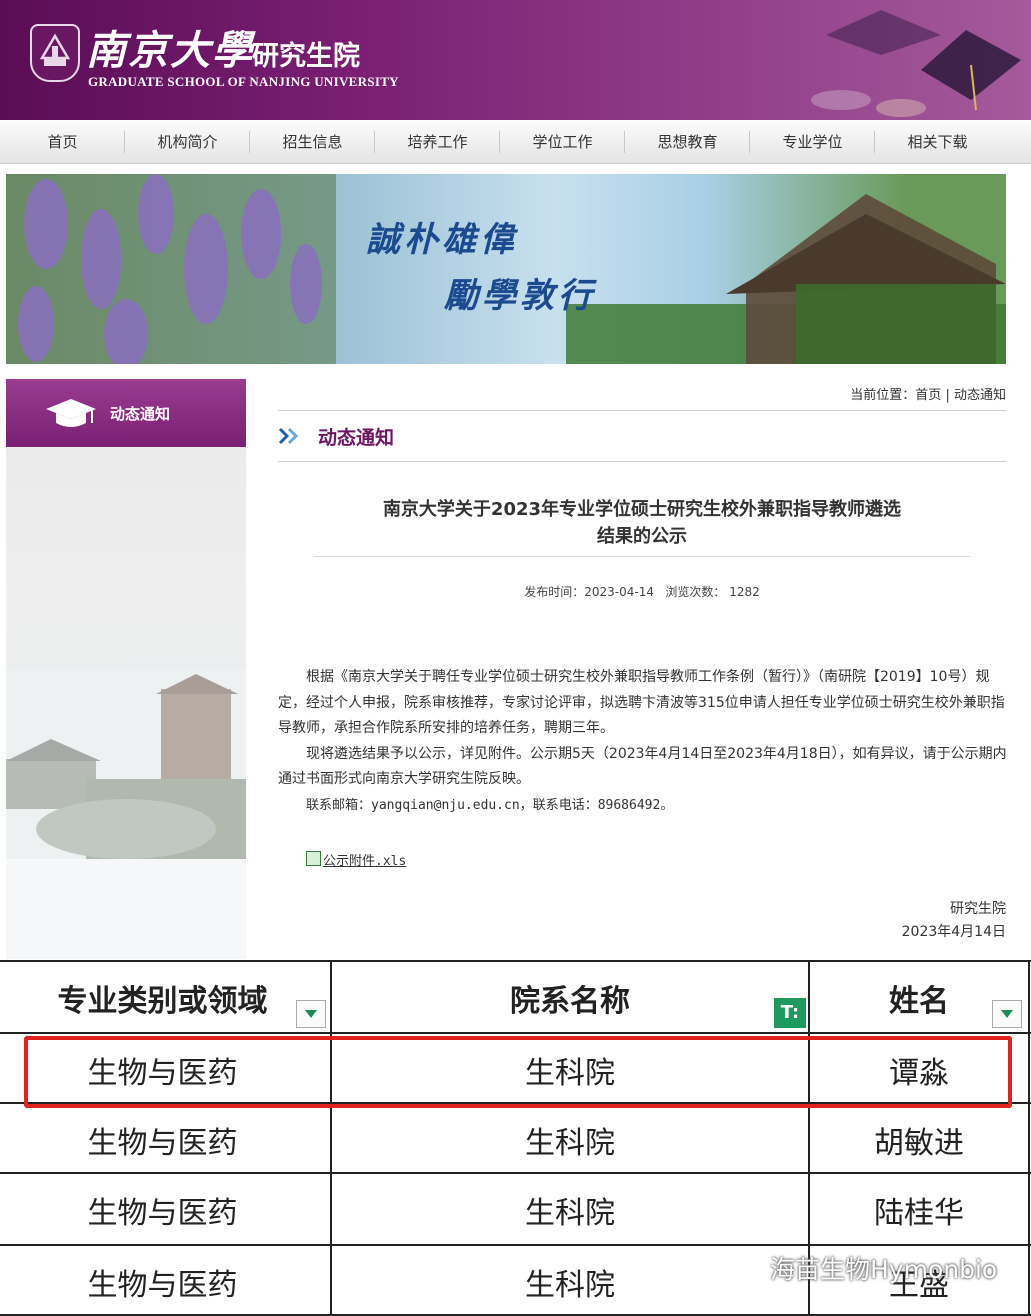  What do you see at coordinates (642, 592) in the screenshot?
I see `article-meta: 发布时间：2023-04-14 浏览次数： 1282` at bounding box center [642, 592].